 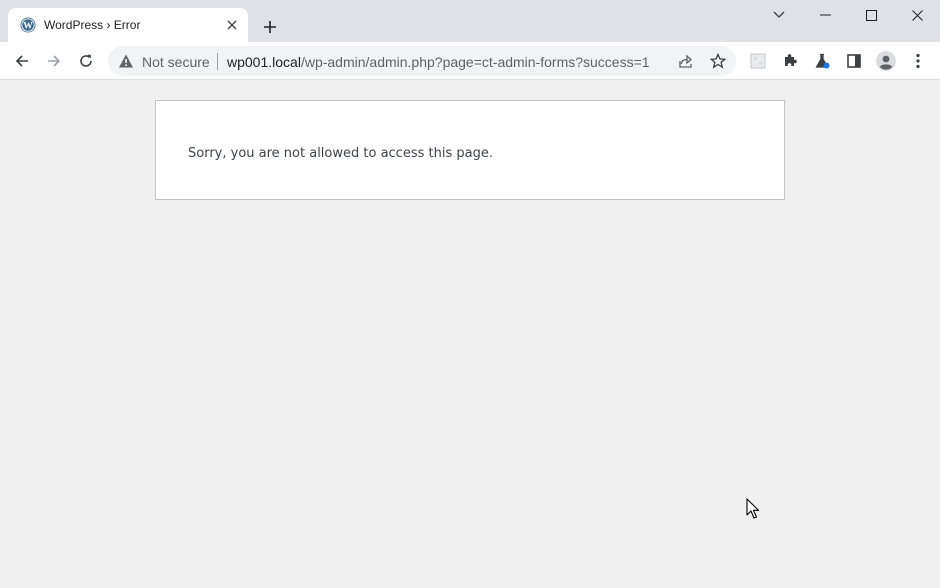 What do you see at coordinates (718, 61) in the screenshot?
I see `bookmark-star-icon` at bounding box center [718, 61].